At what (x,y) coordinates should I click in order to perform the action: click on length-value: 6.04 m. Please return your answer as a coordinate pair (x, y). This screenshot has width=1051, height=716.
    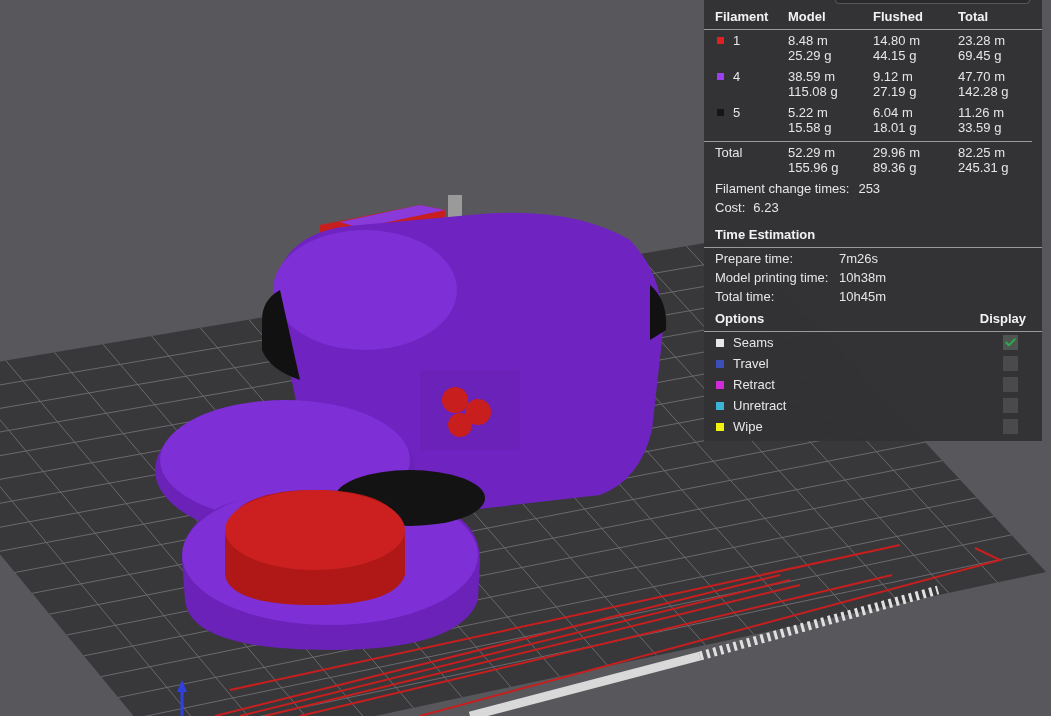
    Looking at the image, I should click on (893, 112).